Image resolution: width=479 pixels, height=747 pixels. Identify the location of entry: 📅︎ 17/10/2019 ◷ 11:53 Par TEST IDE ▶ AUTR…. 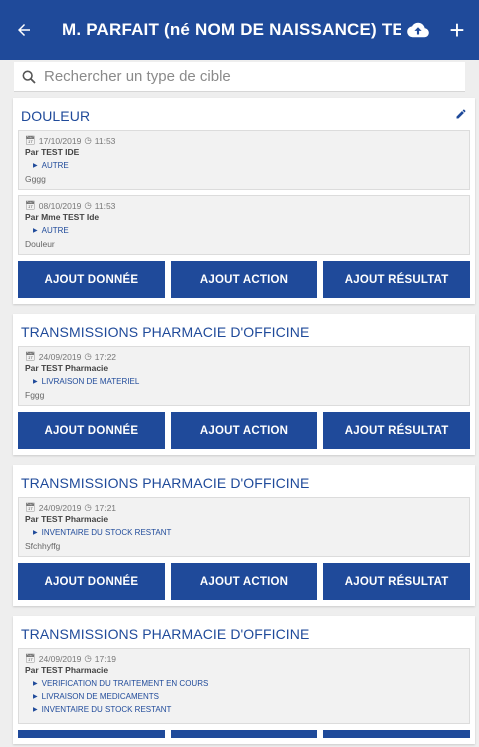
(244, 160).